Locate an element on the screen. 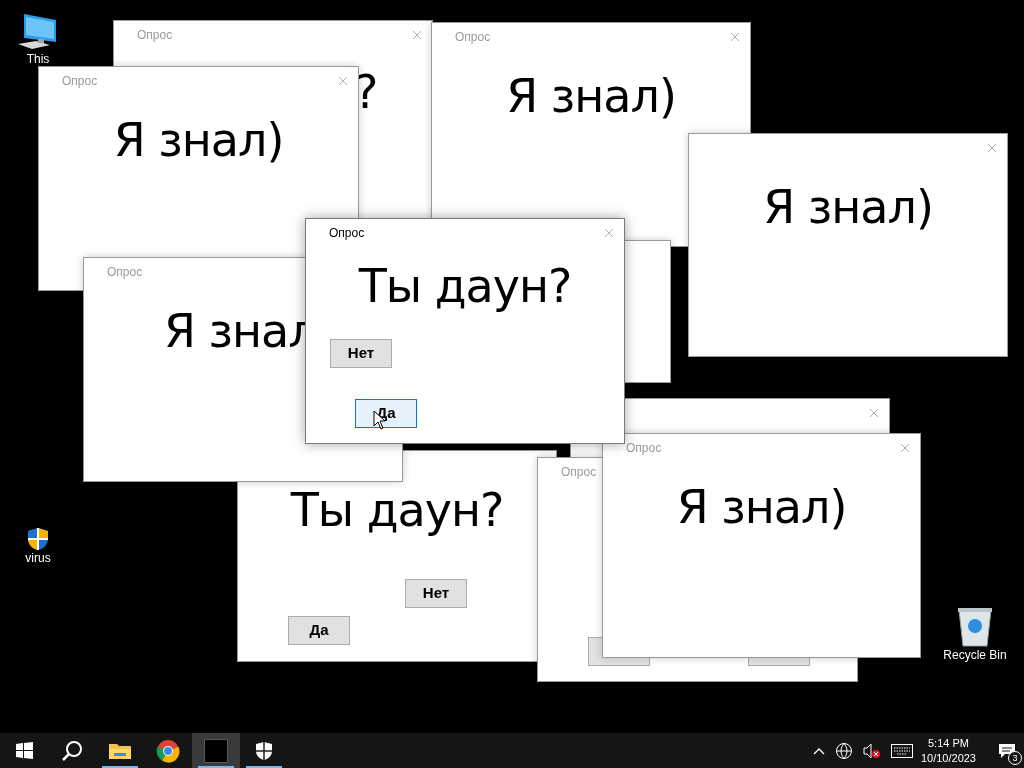 This screenshot has height=768, width=1024. windows-logo-icon is located at coordinates (24, 750).